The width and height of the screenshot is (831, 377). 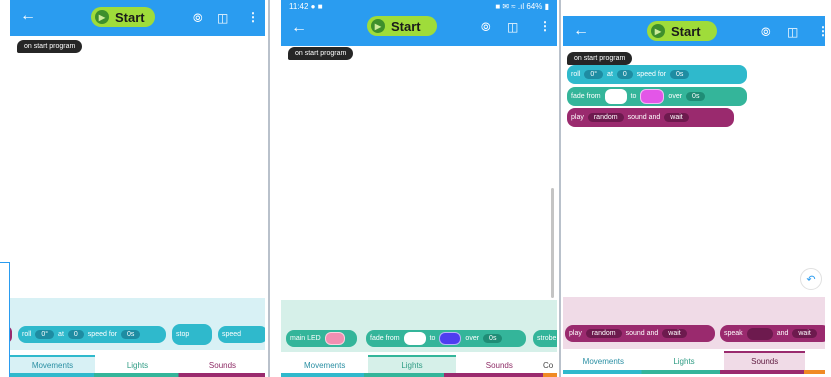 I want to click on palette-speak-block: speak and wait, so click(x=772, y=333).